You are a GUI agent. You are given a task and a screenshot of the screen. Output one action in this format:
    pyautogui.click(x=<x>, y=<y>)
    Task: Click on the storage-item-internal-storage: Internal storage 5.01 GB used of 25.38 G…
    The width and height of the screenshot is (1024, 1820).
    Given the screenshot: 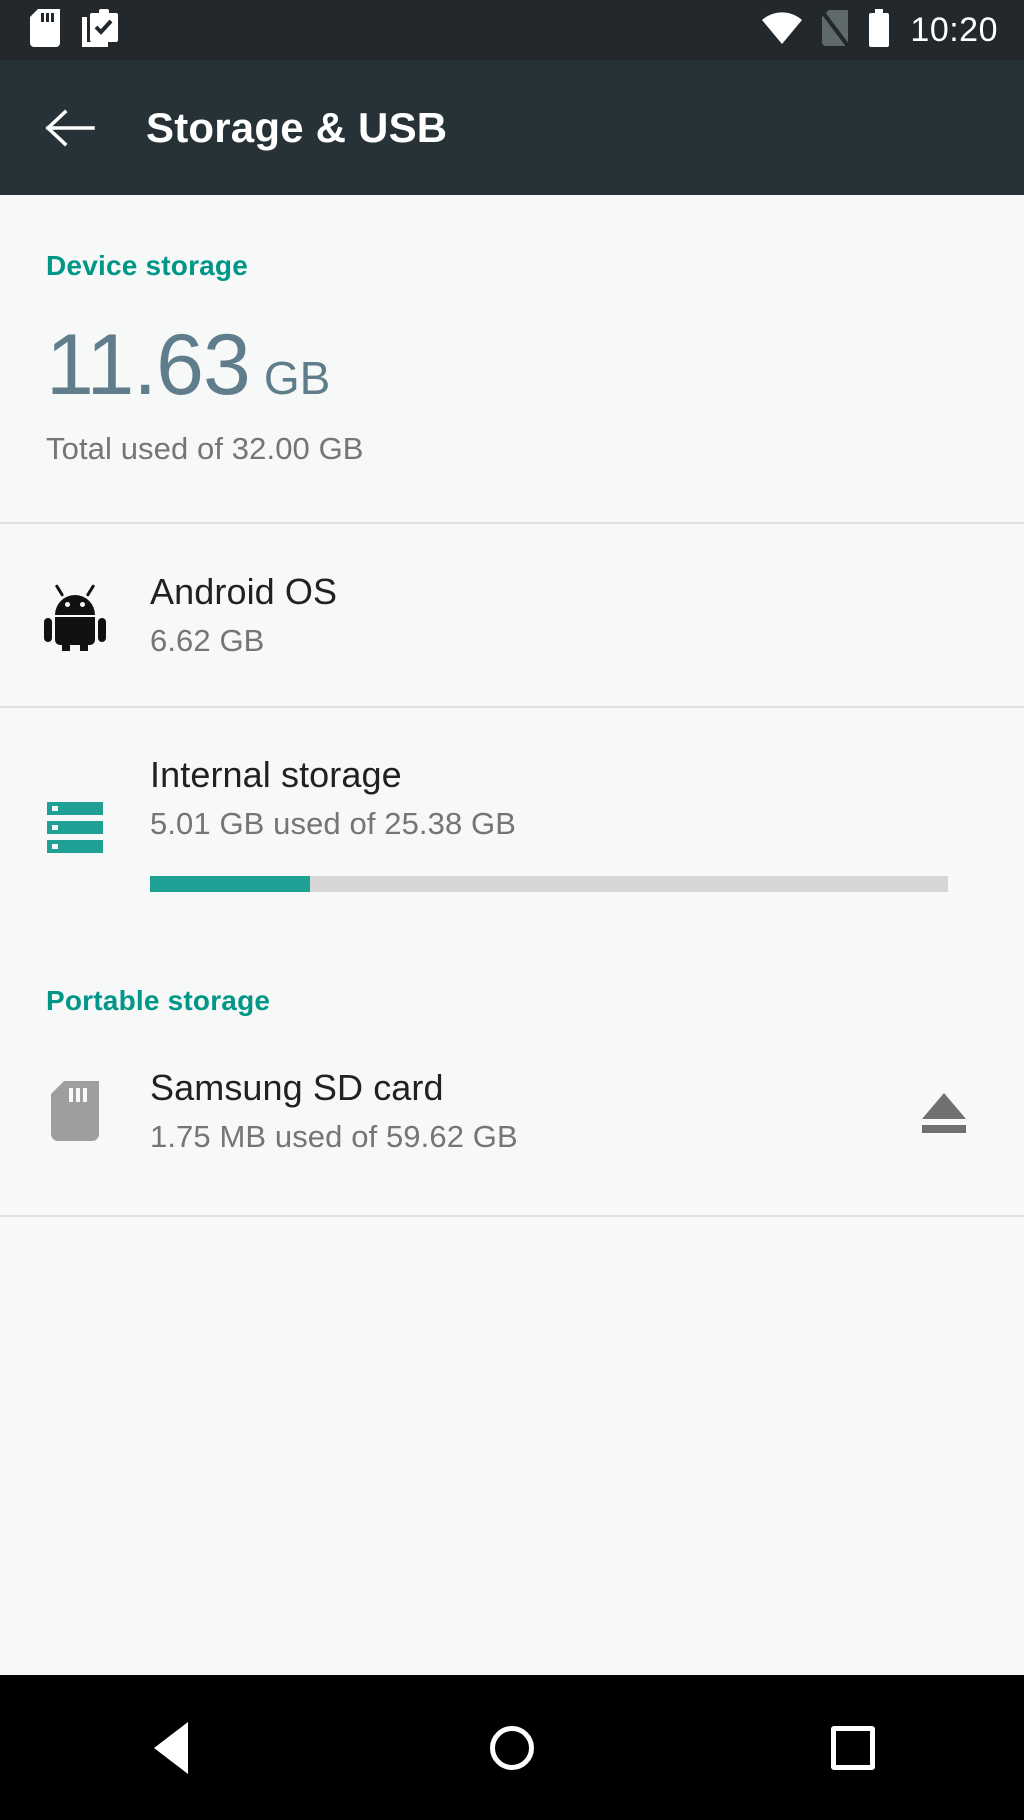 What is the action you would take?
    pyautogui.click(x=512, y=815)
    